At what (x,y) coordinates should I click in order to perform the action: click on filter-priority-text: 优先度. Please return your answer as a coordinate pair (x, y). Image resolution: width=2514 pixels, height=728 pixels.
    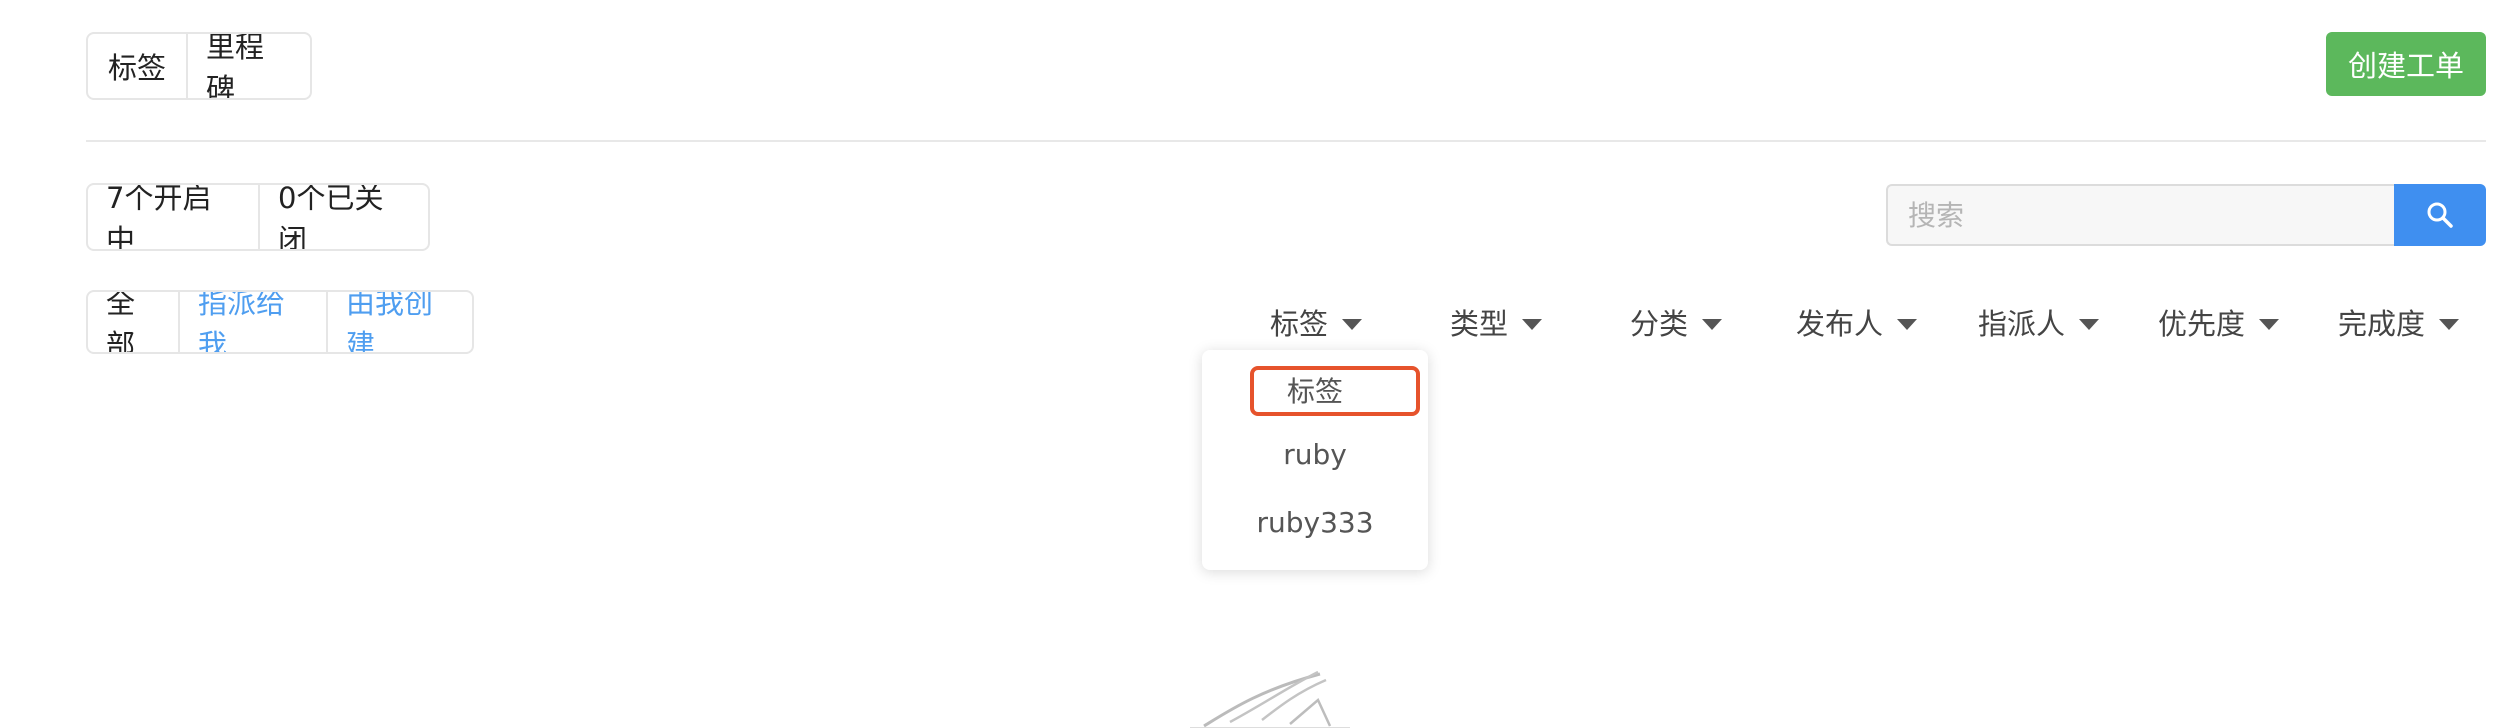
    Looking at the image, I should click on (2202, 324).